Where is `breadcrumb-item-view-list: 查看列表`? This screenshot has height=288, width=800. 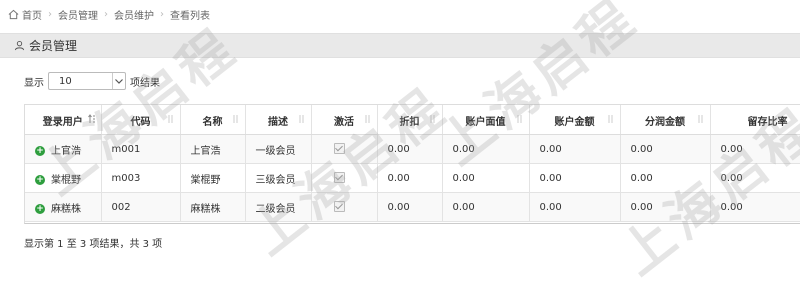 breadcrumb-item-view-list: 查看列表 is located at coordinates (190, 16).